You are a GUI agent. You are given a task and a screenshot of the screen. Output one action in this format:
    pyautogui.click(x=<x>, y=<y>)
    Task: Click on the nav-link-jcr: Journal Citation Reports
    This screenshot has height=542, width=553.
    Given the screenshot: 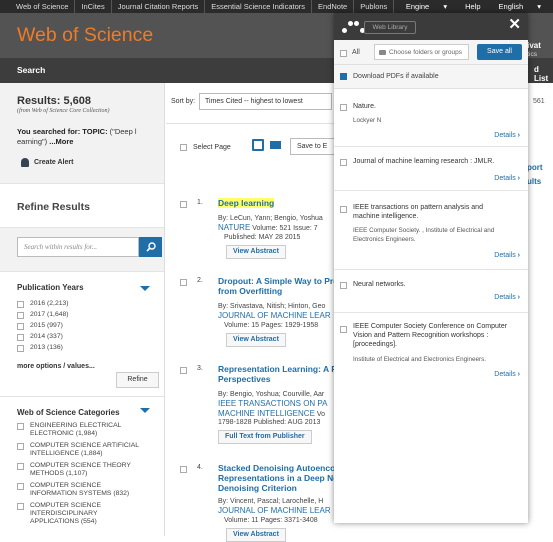 What is the action you would take?
    pyautogui.click(x=159, y=6)
    